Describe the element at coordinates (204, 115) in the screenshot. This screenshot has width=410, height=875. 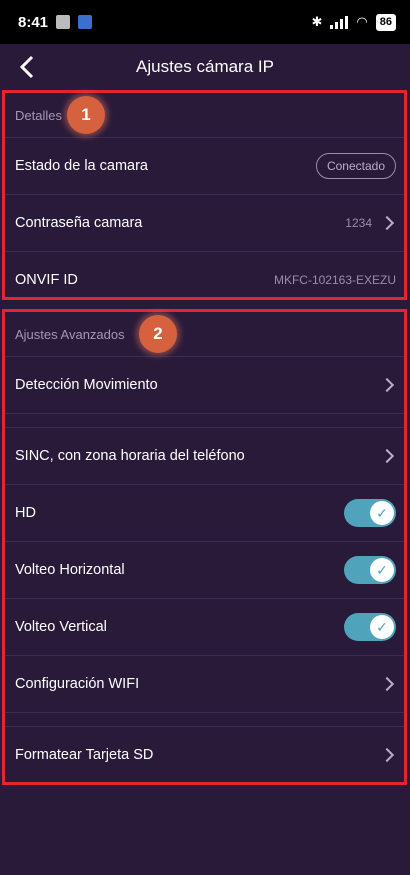
I see `details-section-header: Detalles 1` at that location.